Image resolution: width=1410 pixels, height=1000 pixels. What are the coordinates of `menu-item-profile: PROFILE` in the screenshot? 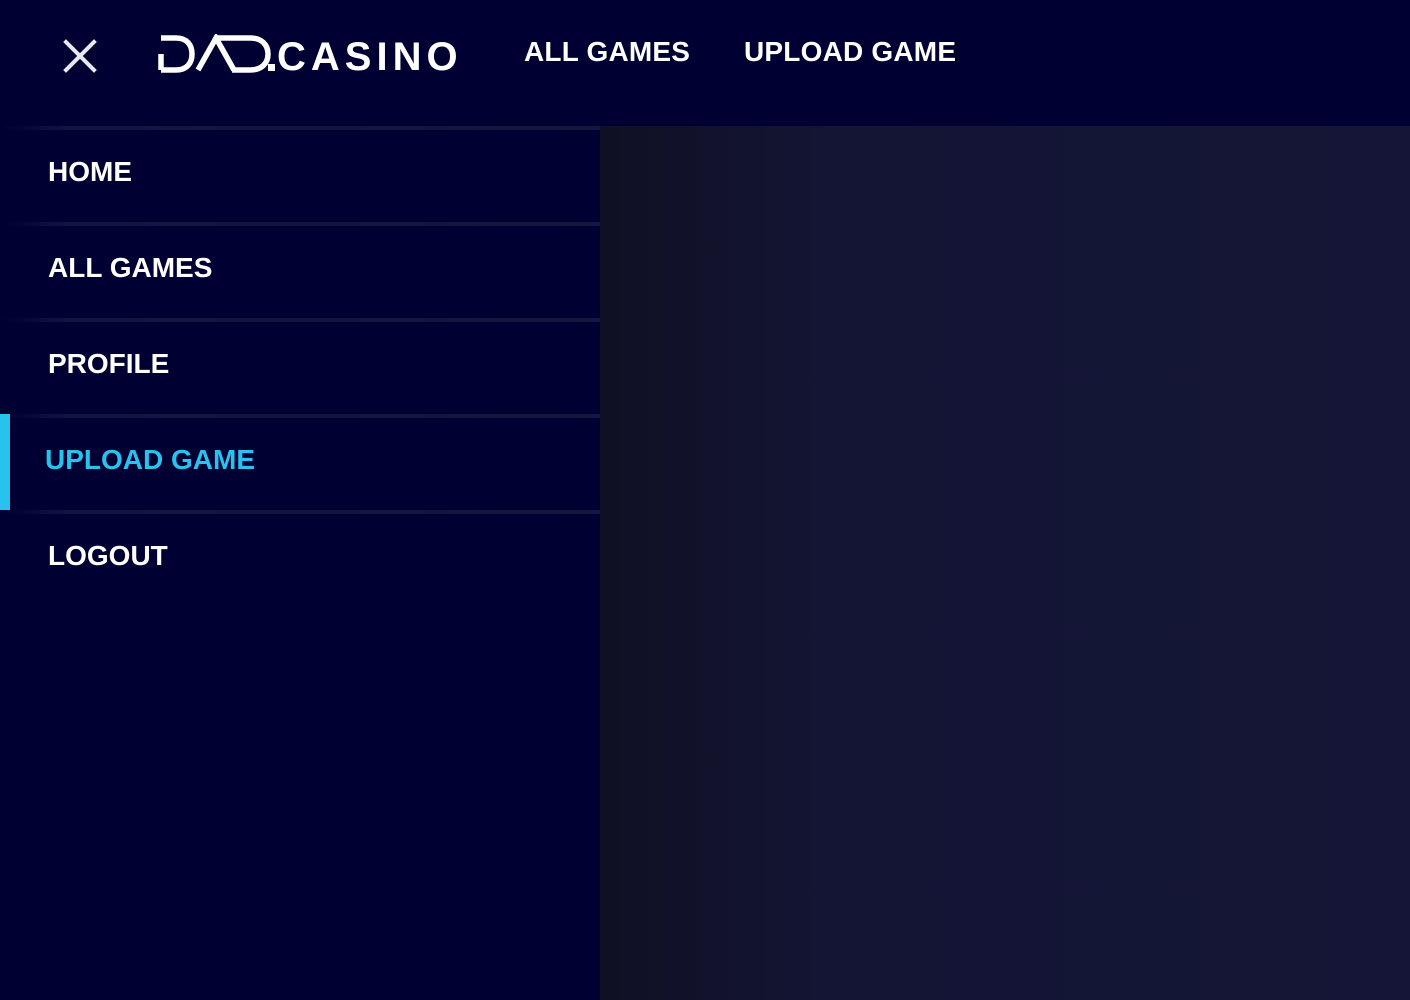 It's located at (300, 364).